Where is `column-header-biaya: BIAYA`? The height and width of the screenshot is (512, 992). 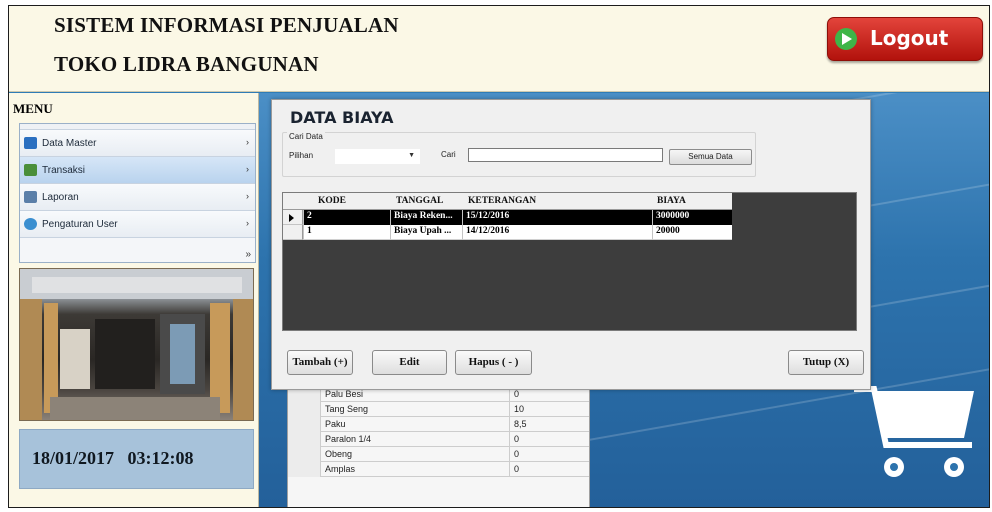
column-header-biaya: BIAYA is located at coordinates (671, 201).